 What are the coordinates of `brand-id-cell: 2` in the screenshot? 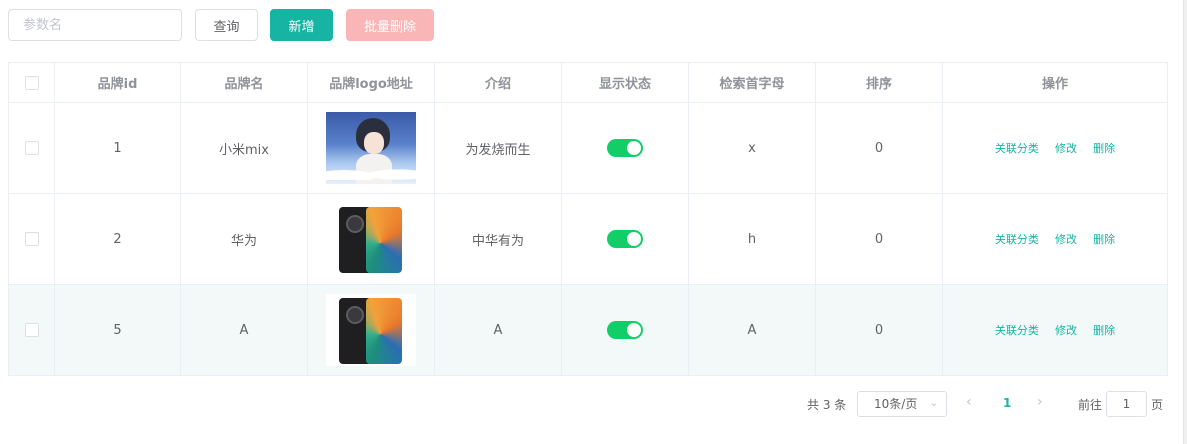 It's located at (117, 239).